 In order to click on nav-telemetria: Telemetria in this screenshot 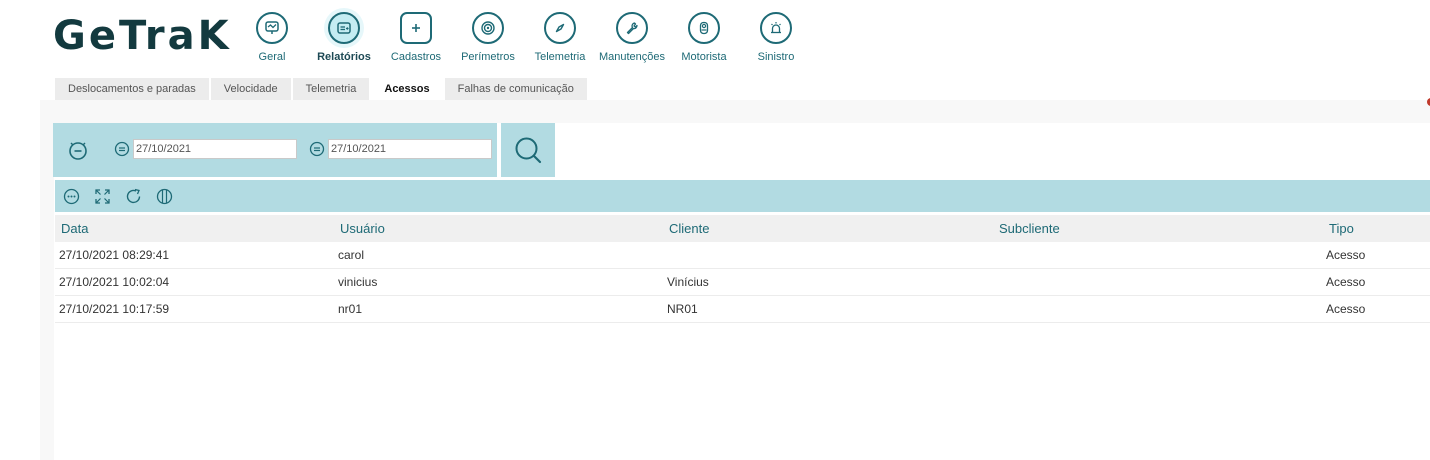, I will do `click(560, 37)`.